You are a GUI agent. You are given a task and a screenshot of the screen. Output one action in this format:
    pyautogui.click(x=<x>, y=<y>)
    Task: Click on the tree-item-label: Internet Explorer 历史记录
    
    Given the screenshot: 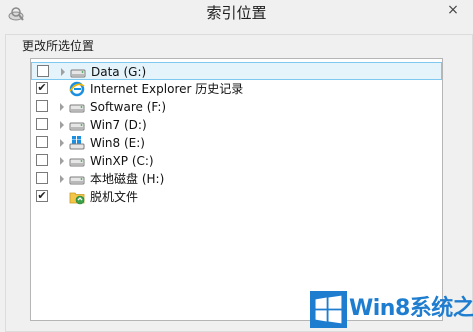 What is the action you would take?
    pyautogui.click(x=167, y=89)
    